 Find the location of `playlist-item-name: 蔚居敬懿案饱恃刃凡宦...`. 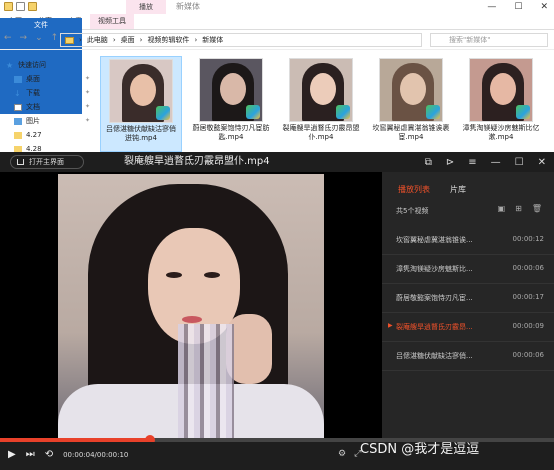

playlist-item-name: 蔚居敬懿案饱恃刃凡宦... is located at coordinates (434, 298).